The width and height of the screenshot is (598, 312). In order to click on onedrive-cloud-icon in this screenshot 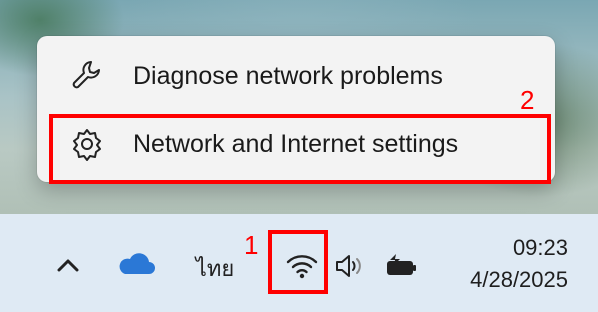, I will do `click(136, 265)`.